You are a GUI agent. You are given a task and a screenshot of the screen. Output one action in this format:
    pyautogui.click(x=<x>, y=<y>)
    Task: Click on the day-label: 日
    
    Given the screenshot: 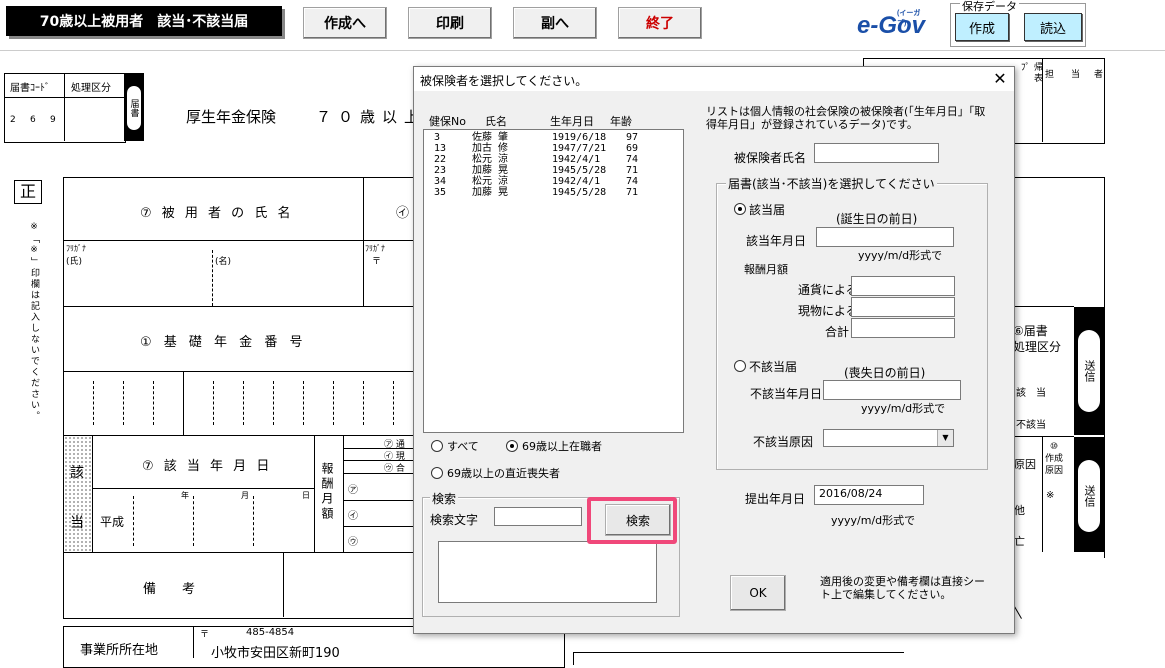 What is the action you would take?
    pyautogui.click(x=306, y=495)
    